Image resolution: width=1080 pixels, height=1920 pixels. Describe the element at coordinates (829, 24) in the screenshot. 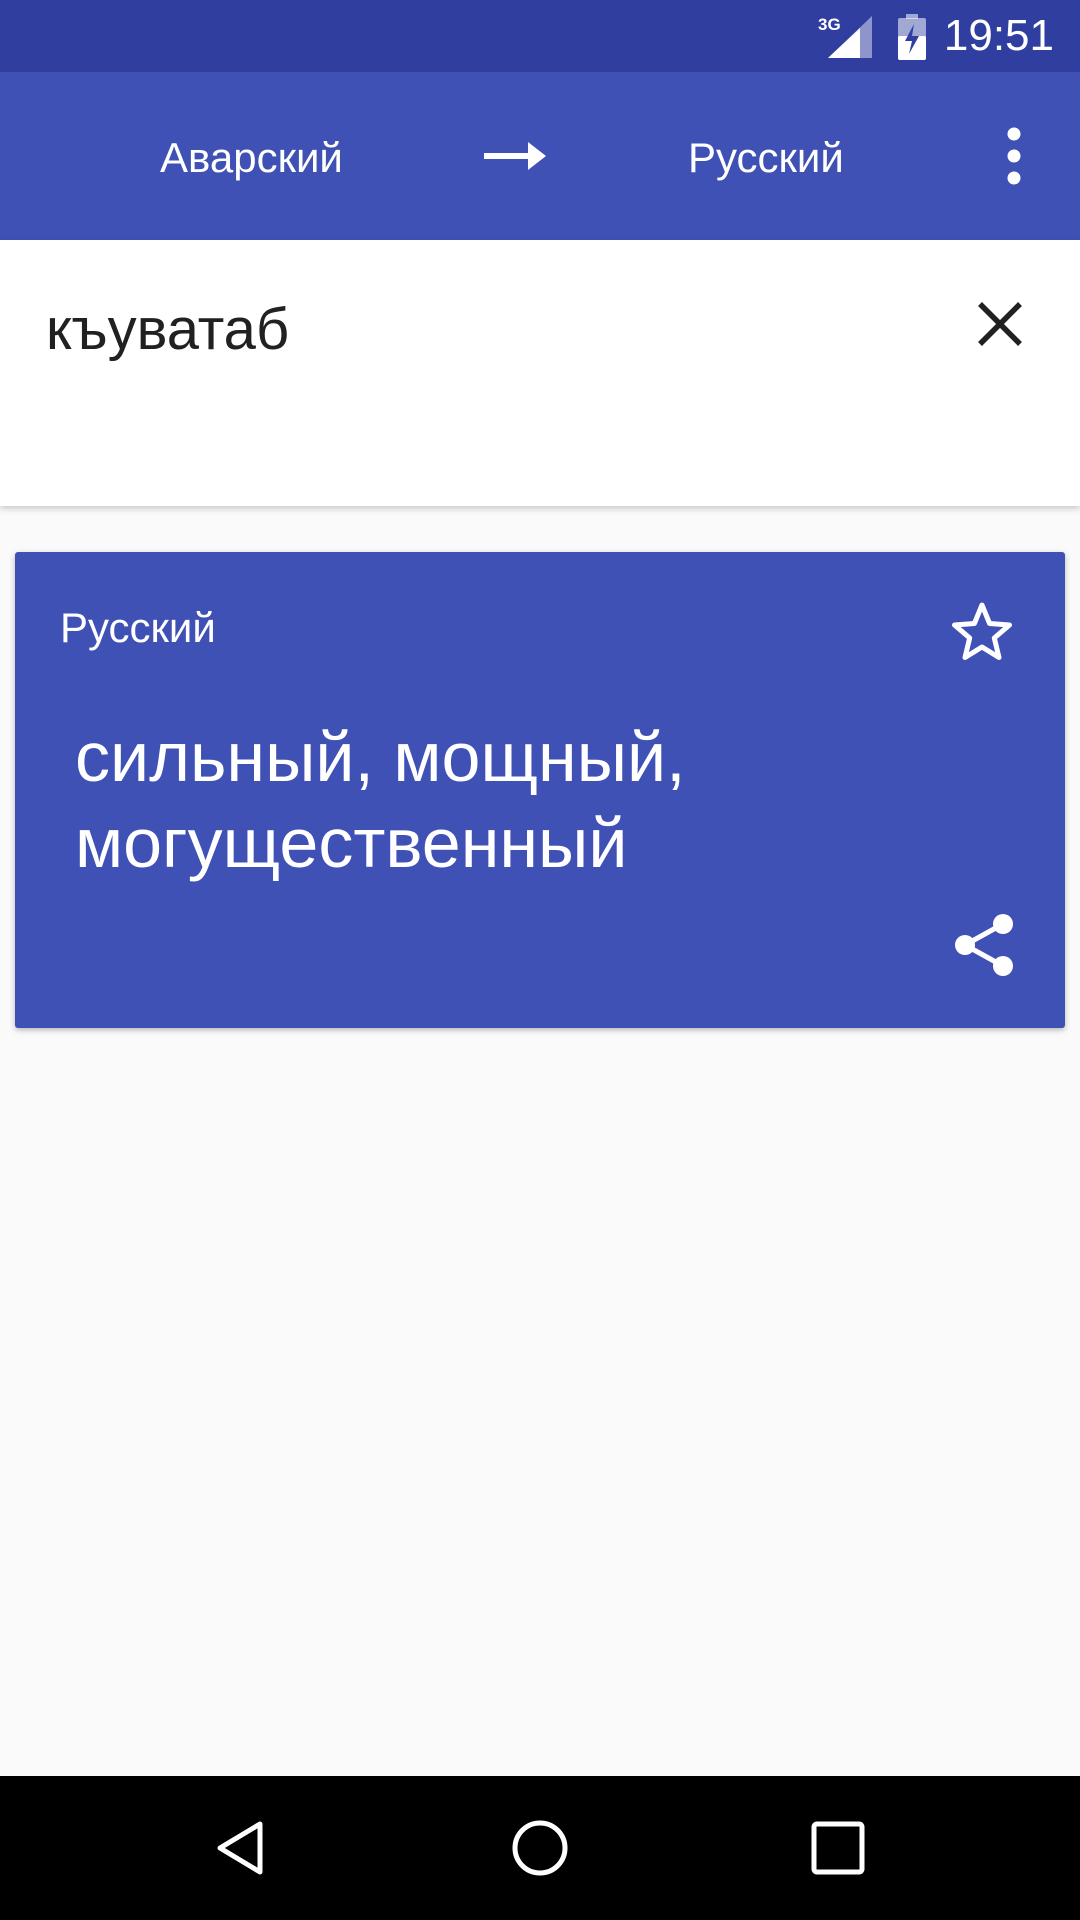

I see `network-type-label: 3G` at that location.